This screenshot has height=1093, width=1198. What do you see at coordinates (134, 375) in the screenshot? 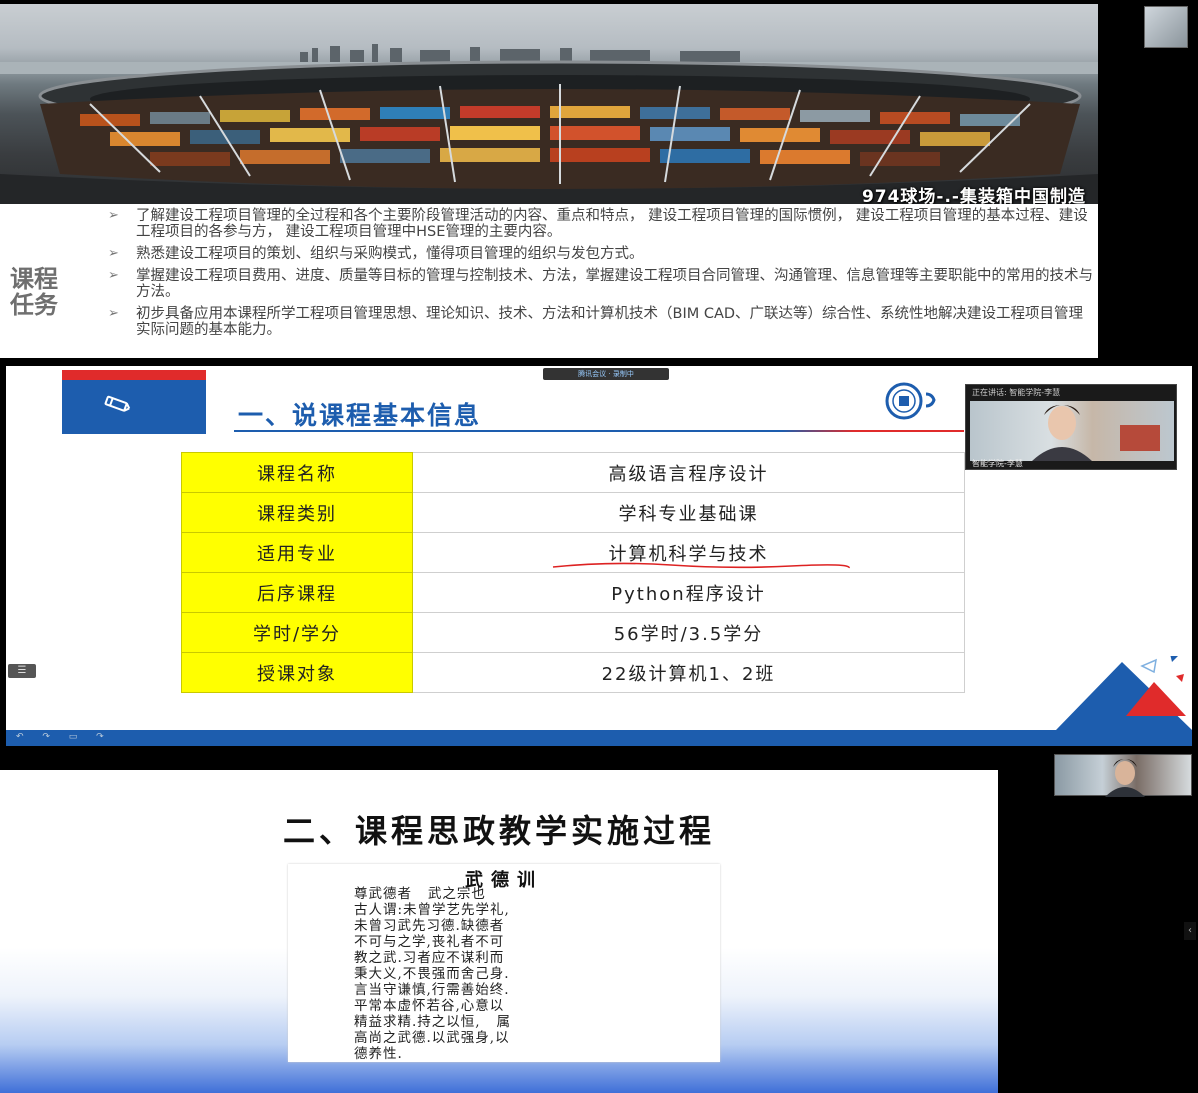
I see `header-red-bar` at bounding box center [134, 375].